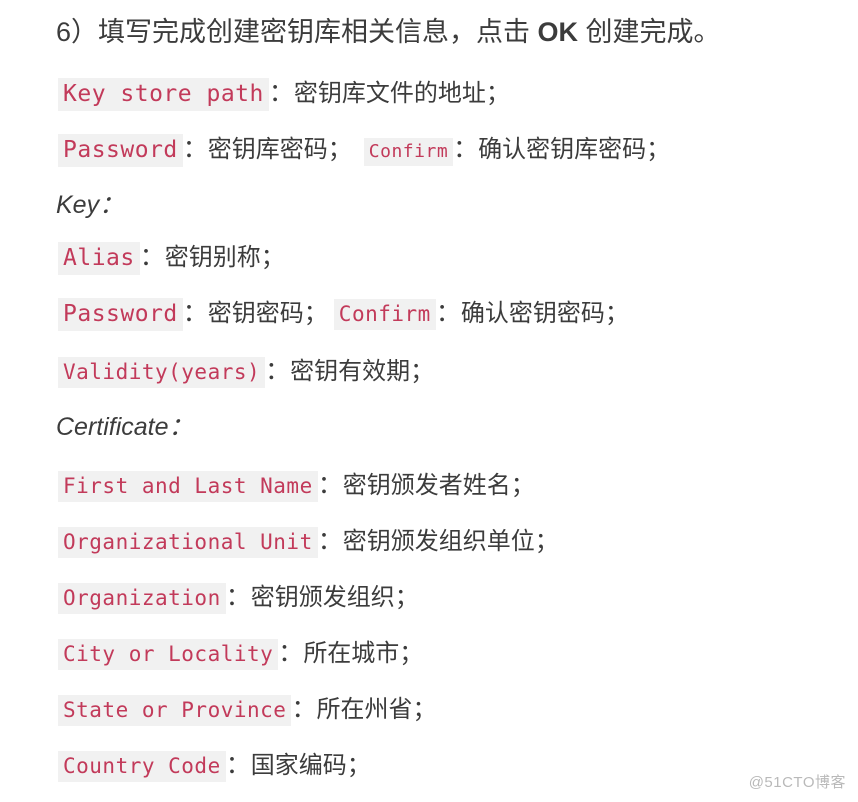 The height and width of the screenshot is (802, 858). I want to click on field-name-code: First and Last Name, so click(188, 486).